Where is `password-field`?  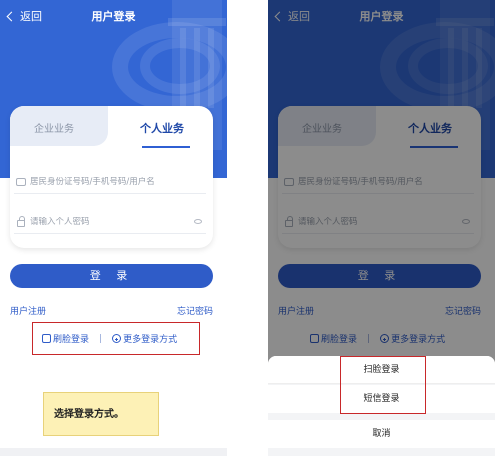 password-field is located at coordinates (110, 222).